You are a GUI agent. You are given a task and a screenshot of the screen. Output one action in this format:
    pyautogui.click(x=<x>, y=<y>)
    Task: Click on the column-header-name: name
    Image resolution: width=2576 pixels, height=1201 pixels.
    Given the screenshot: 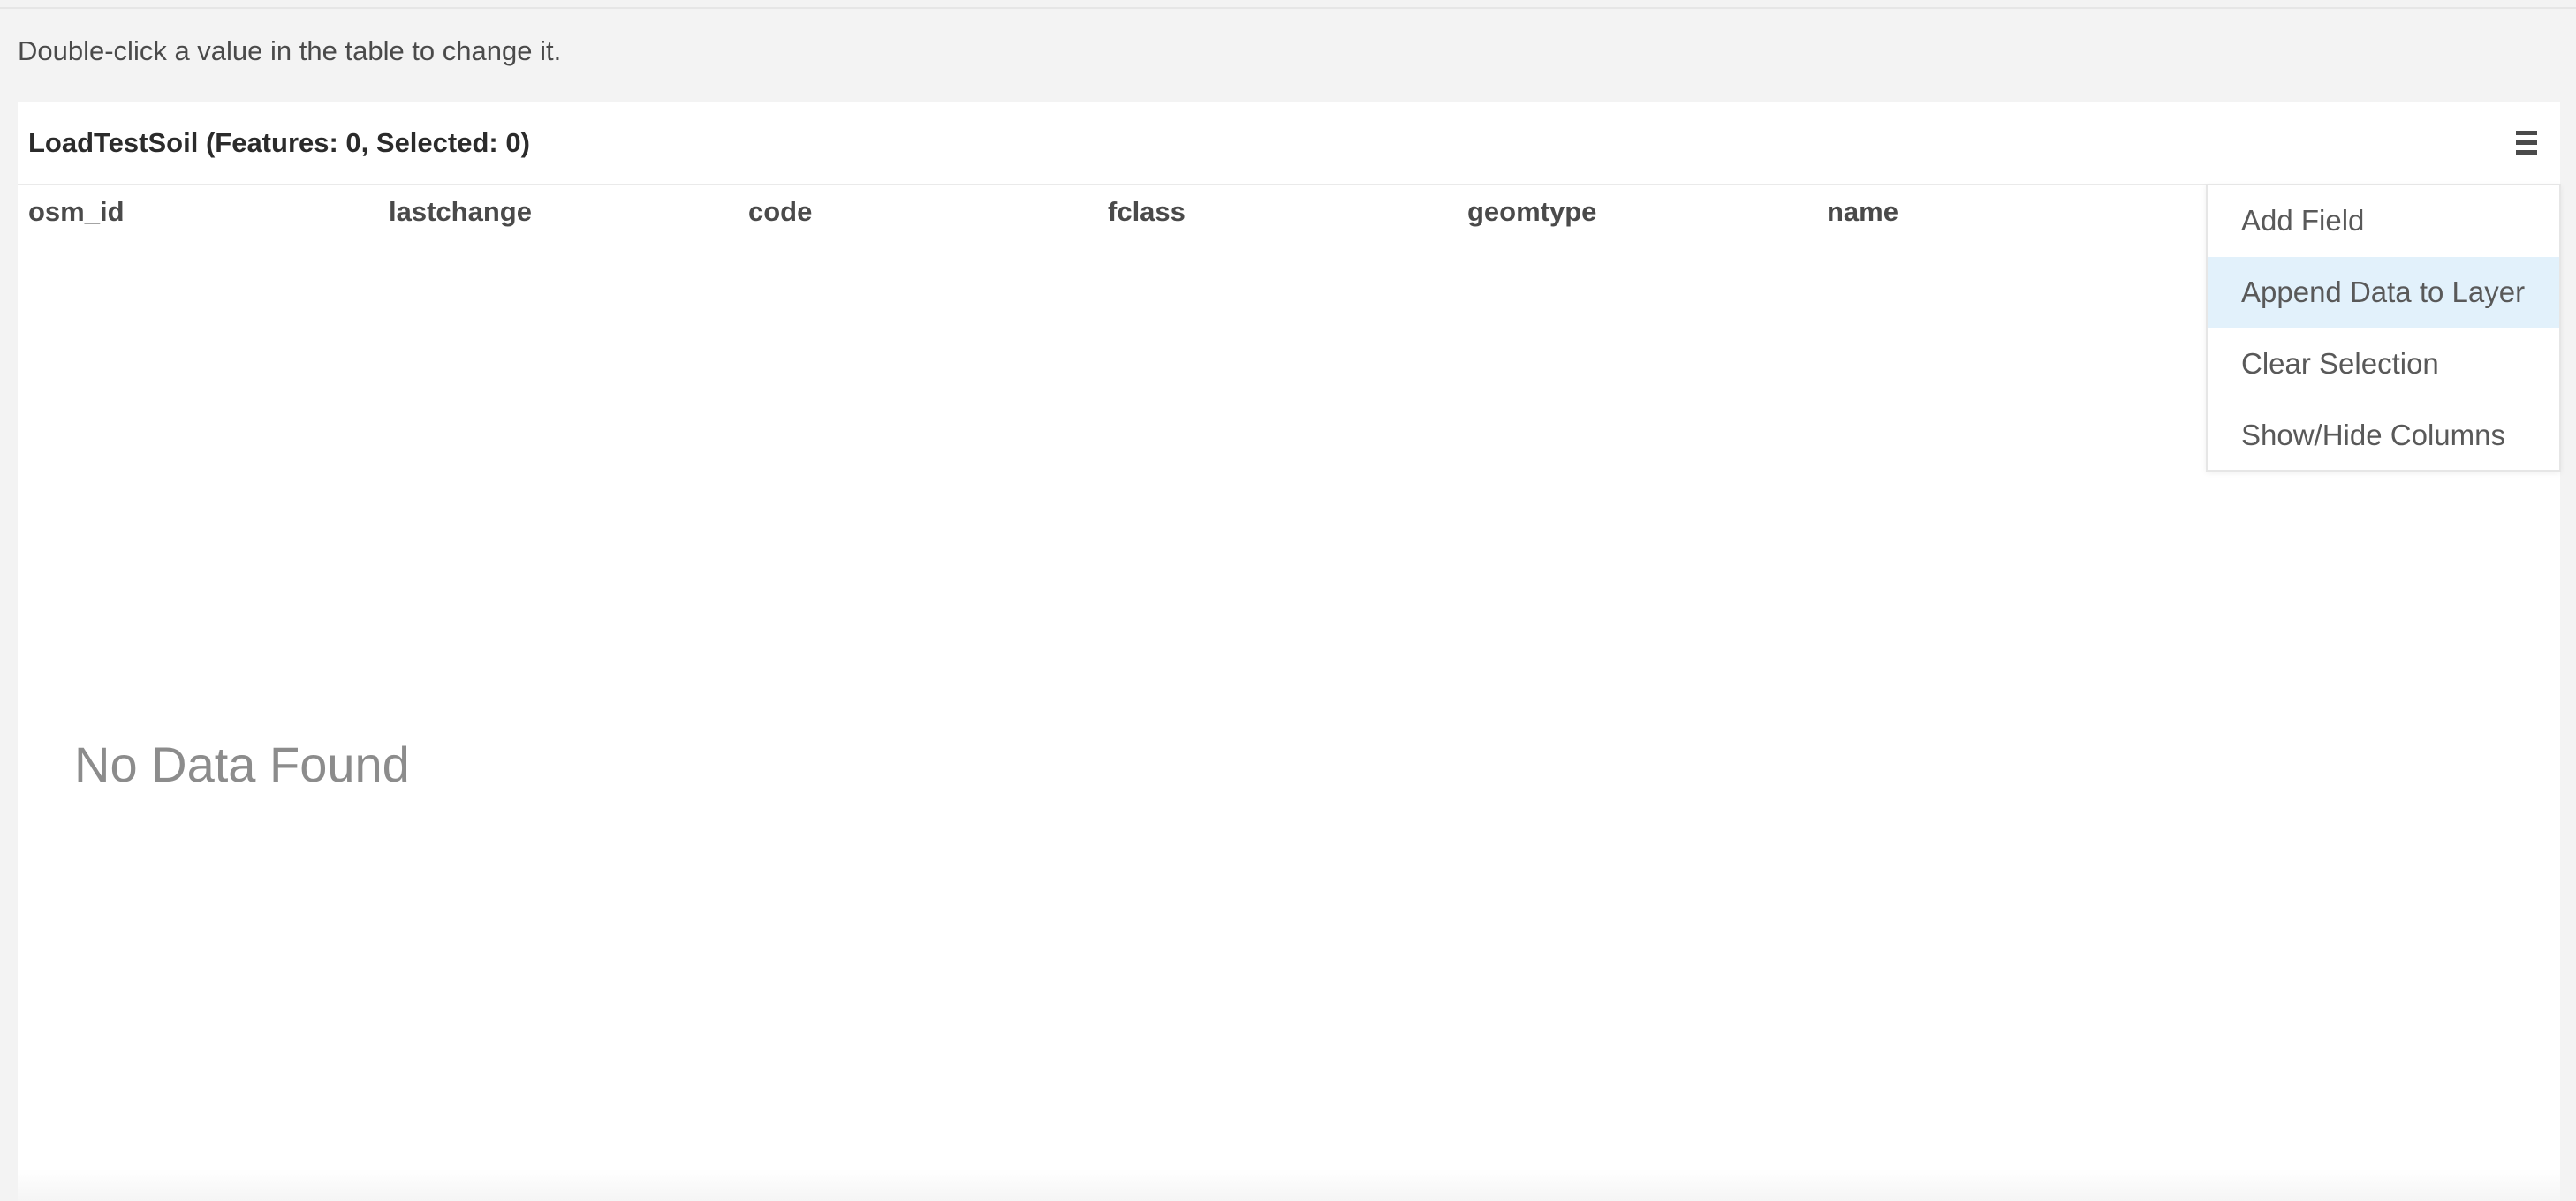 What is the action you would take?
    pyautogui.click(x=1863, y=212)
    